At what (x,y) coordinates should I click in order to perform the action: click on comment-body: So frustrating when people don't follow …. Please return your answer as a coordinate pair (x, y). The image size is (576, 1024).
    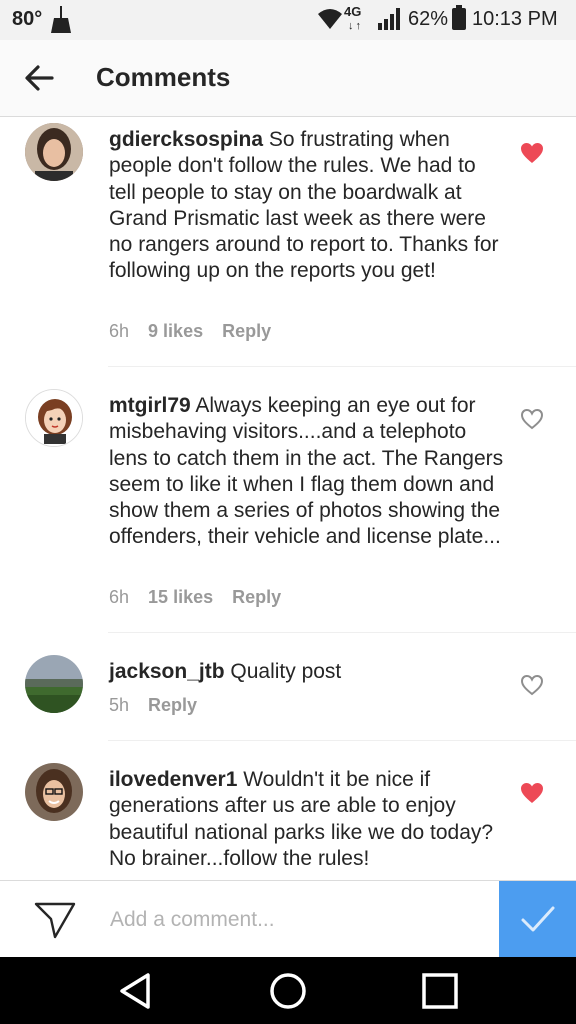
    Looking at the image, I should click on (304, 205).